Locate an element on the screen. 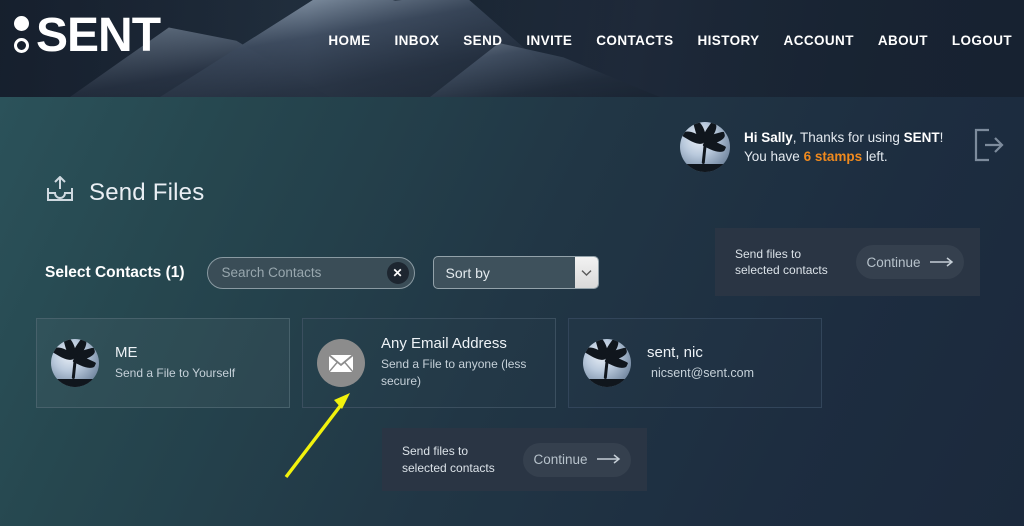 The width and height of the screenshot is (1024, 526). upload-tray-icon is located at coordinates (60, 192).